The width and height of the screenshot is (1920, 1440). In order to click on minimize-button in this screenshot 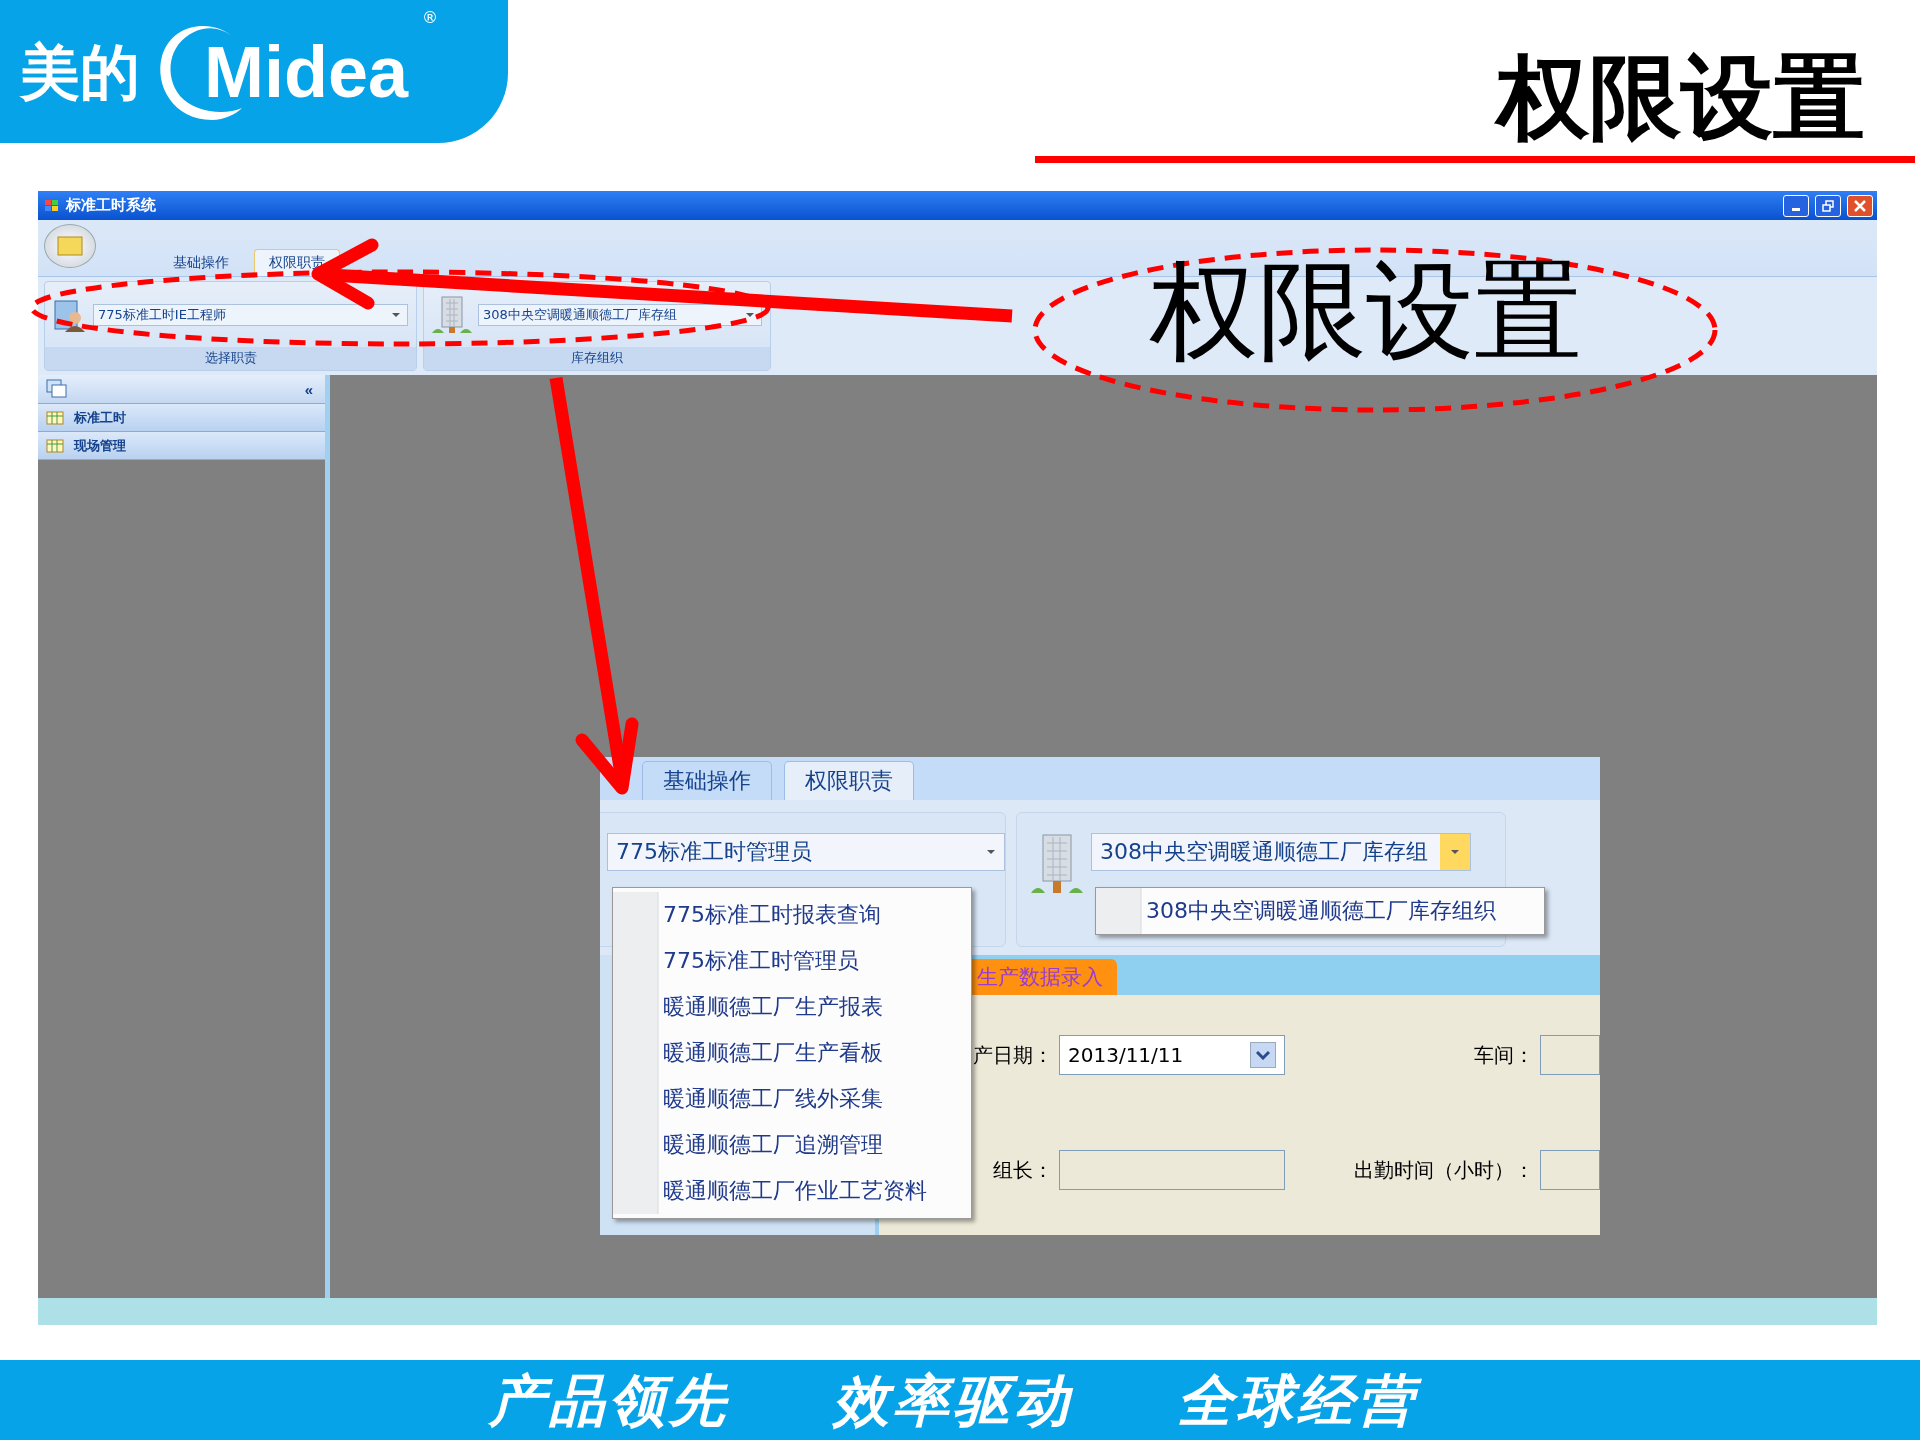, I will do `click(1796, 205)`.